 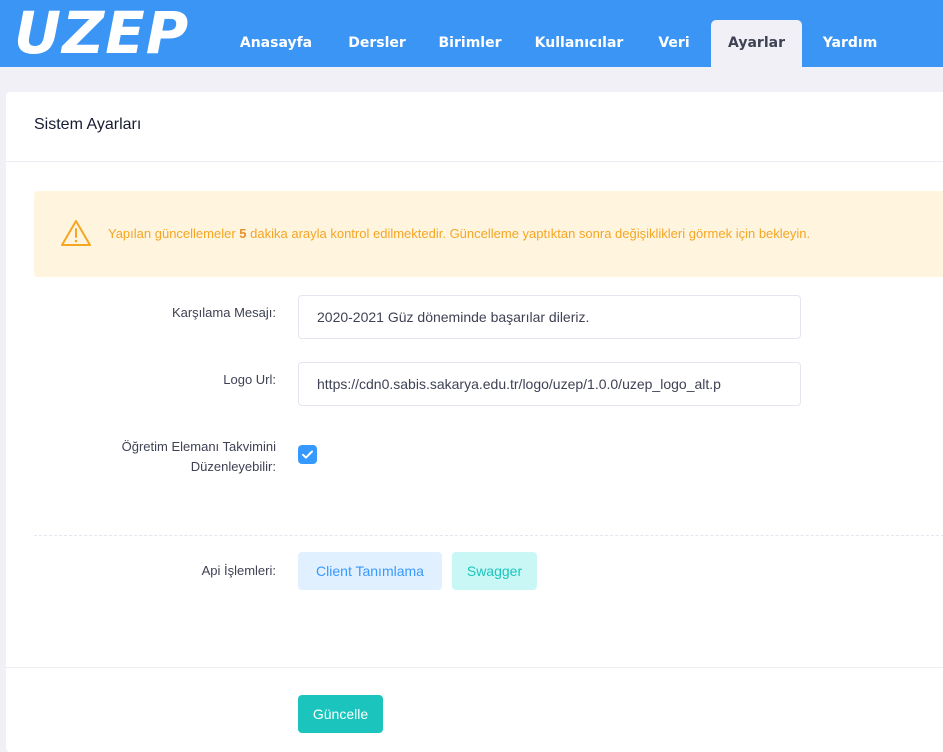 I want to click on nav-ayarlar: Ayarlar, so click(x=756, y=43).